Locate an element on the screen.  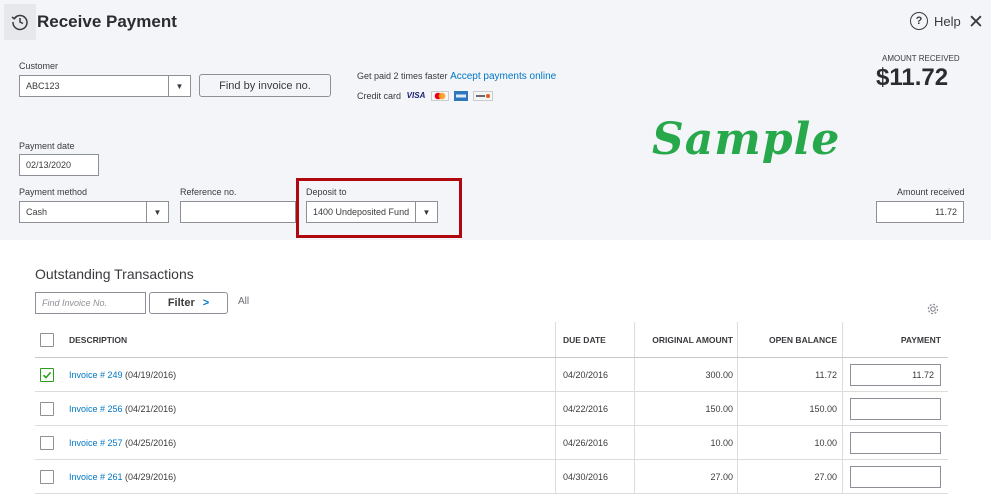
original-amount-cell: 150.00 is located at coordinates (719, 408).